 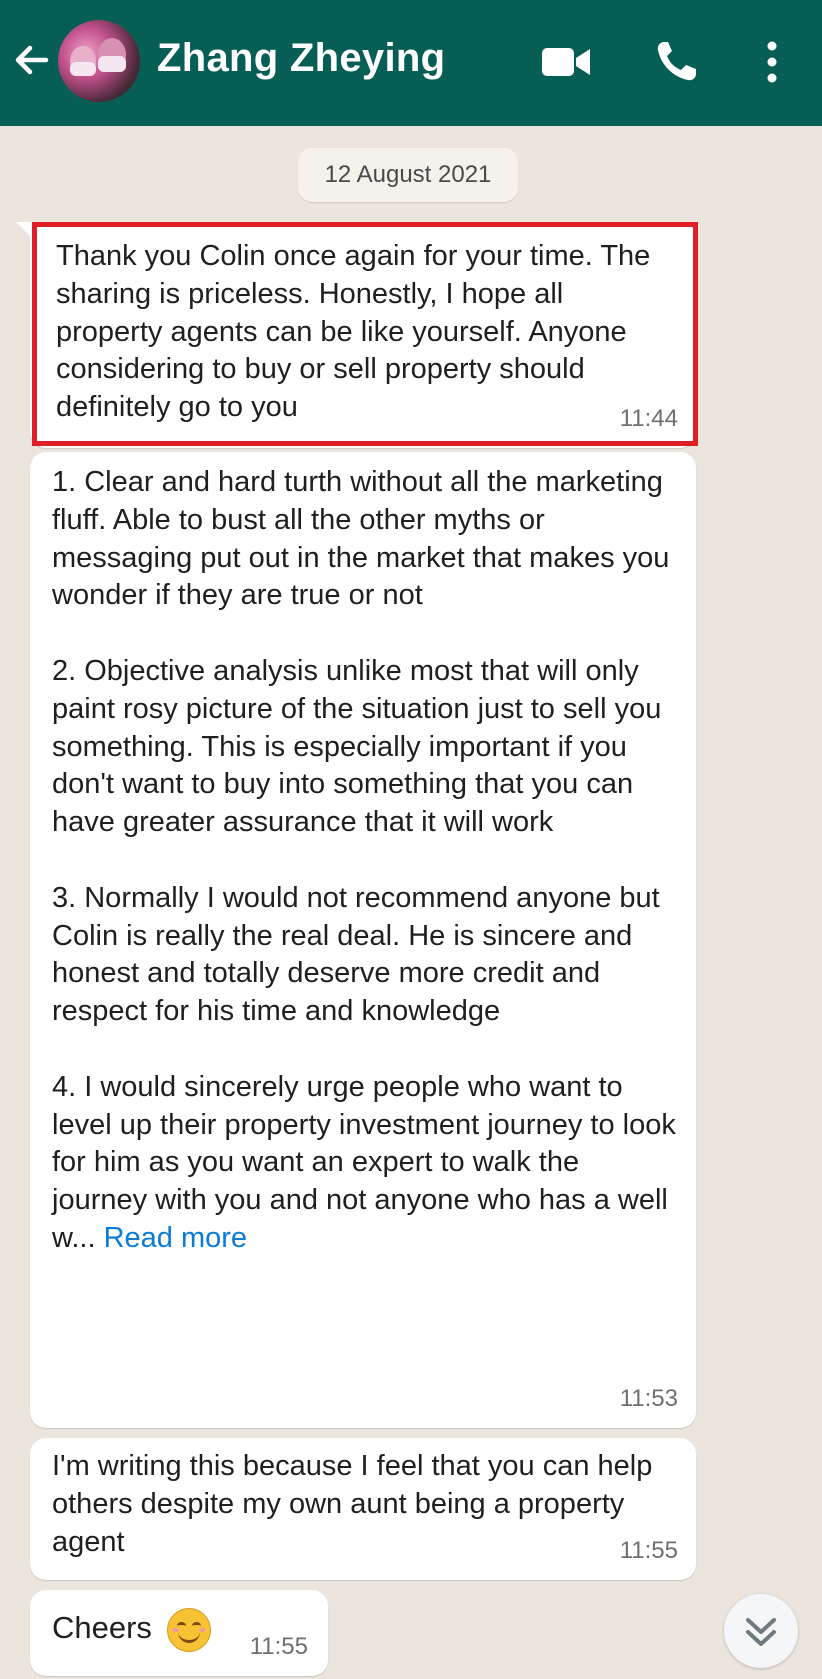 I want to click on contact-avatar, so click(x=99, y=61).